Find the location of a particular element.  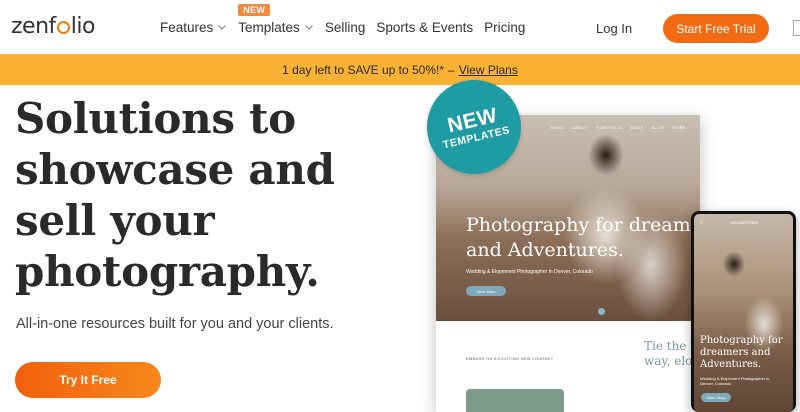

nav-label: Selling is located at coordinates (345, 27).